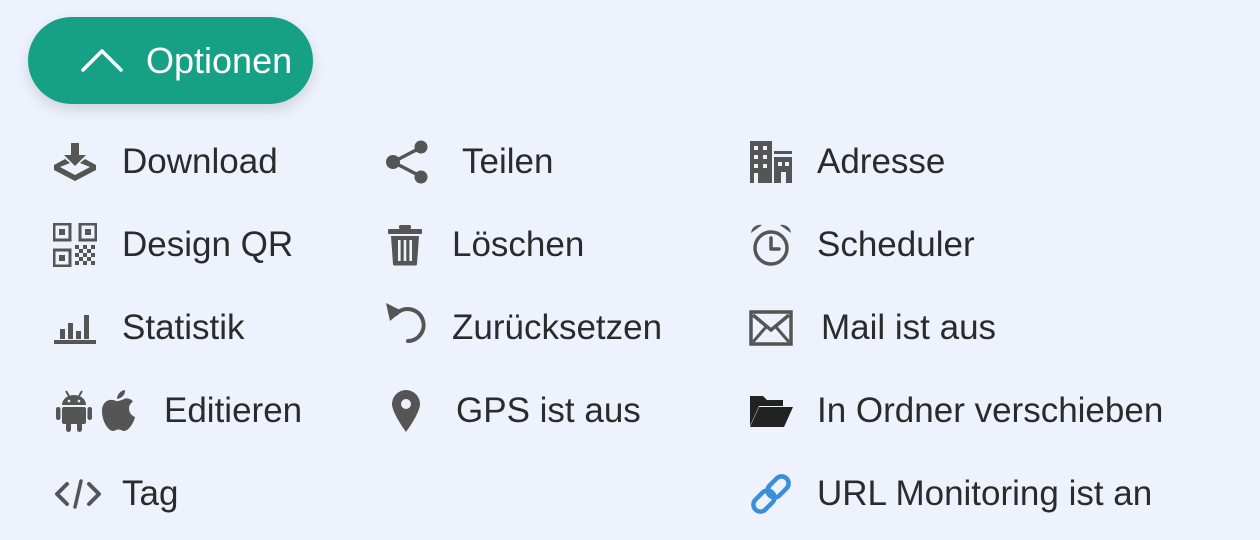  Describe the element at coordinates (909, 327) in the screenshot. I see `mail-label: Mail ist aus` at that location.